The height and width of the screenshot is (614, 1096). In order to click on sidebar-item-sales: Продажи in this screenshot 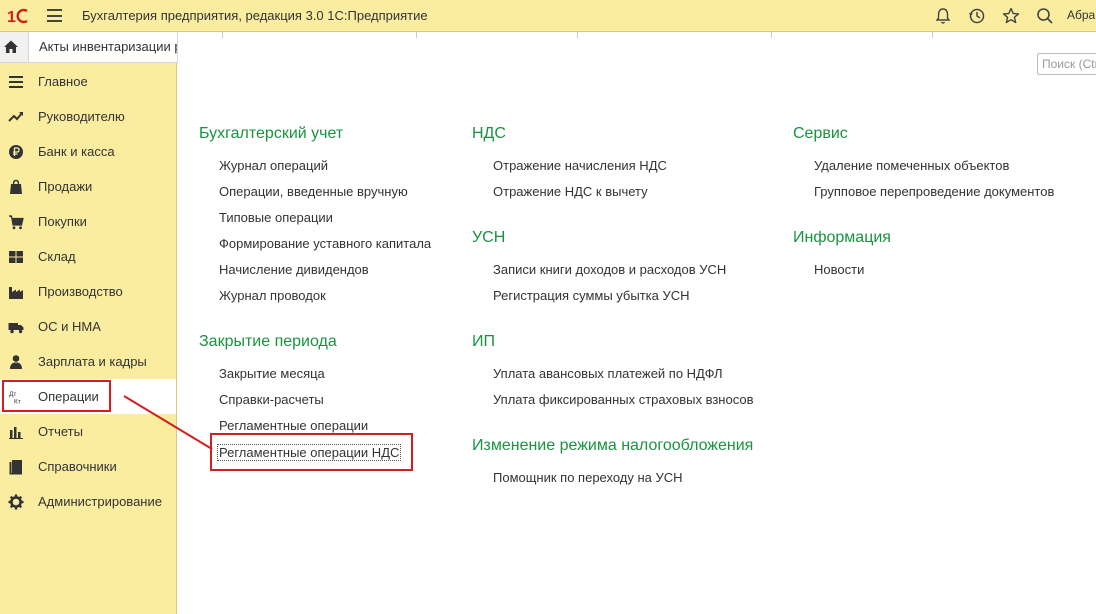, I will do `click(88, 186)`.